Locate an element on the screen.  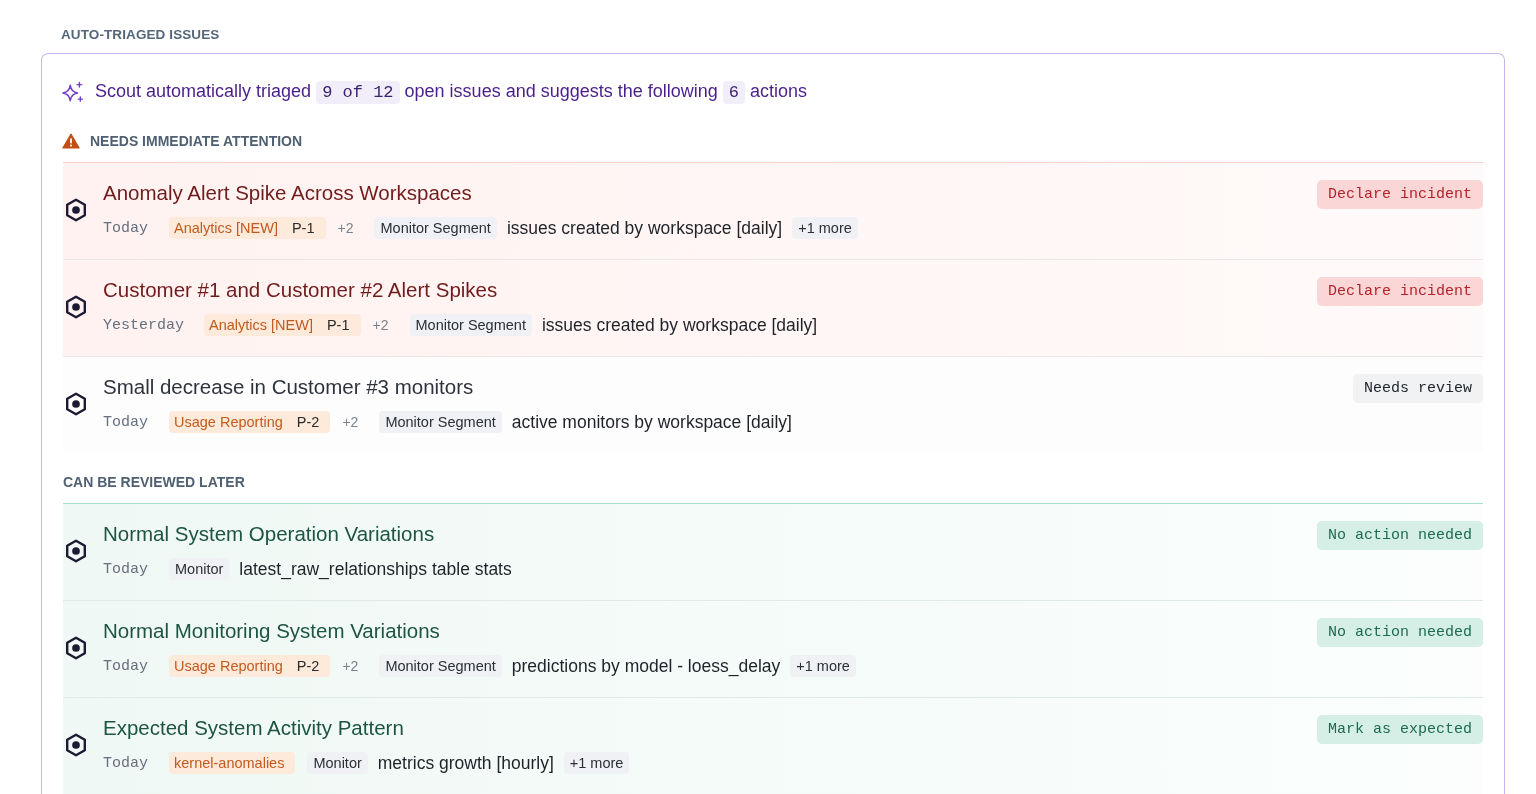
sparkle-icon is located at coordinates (73, 92).